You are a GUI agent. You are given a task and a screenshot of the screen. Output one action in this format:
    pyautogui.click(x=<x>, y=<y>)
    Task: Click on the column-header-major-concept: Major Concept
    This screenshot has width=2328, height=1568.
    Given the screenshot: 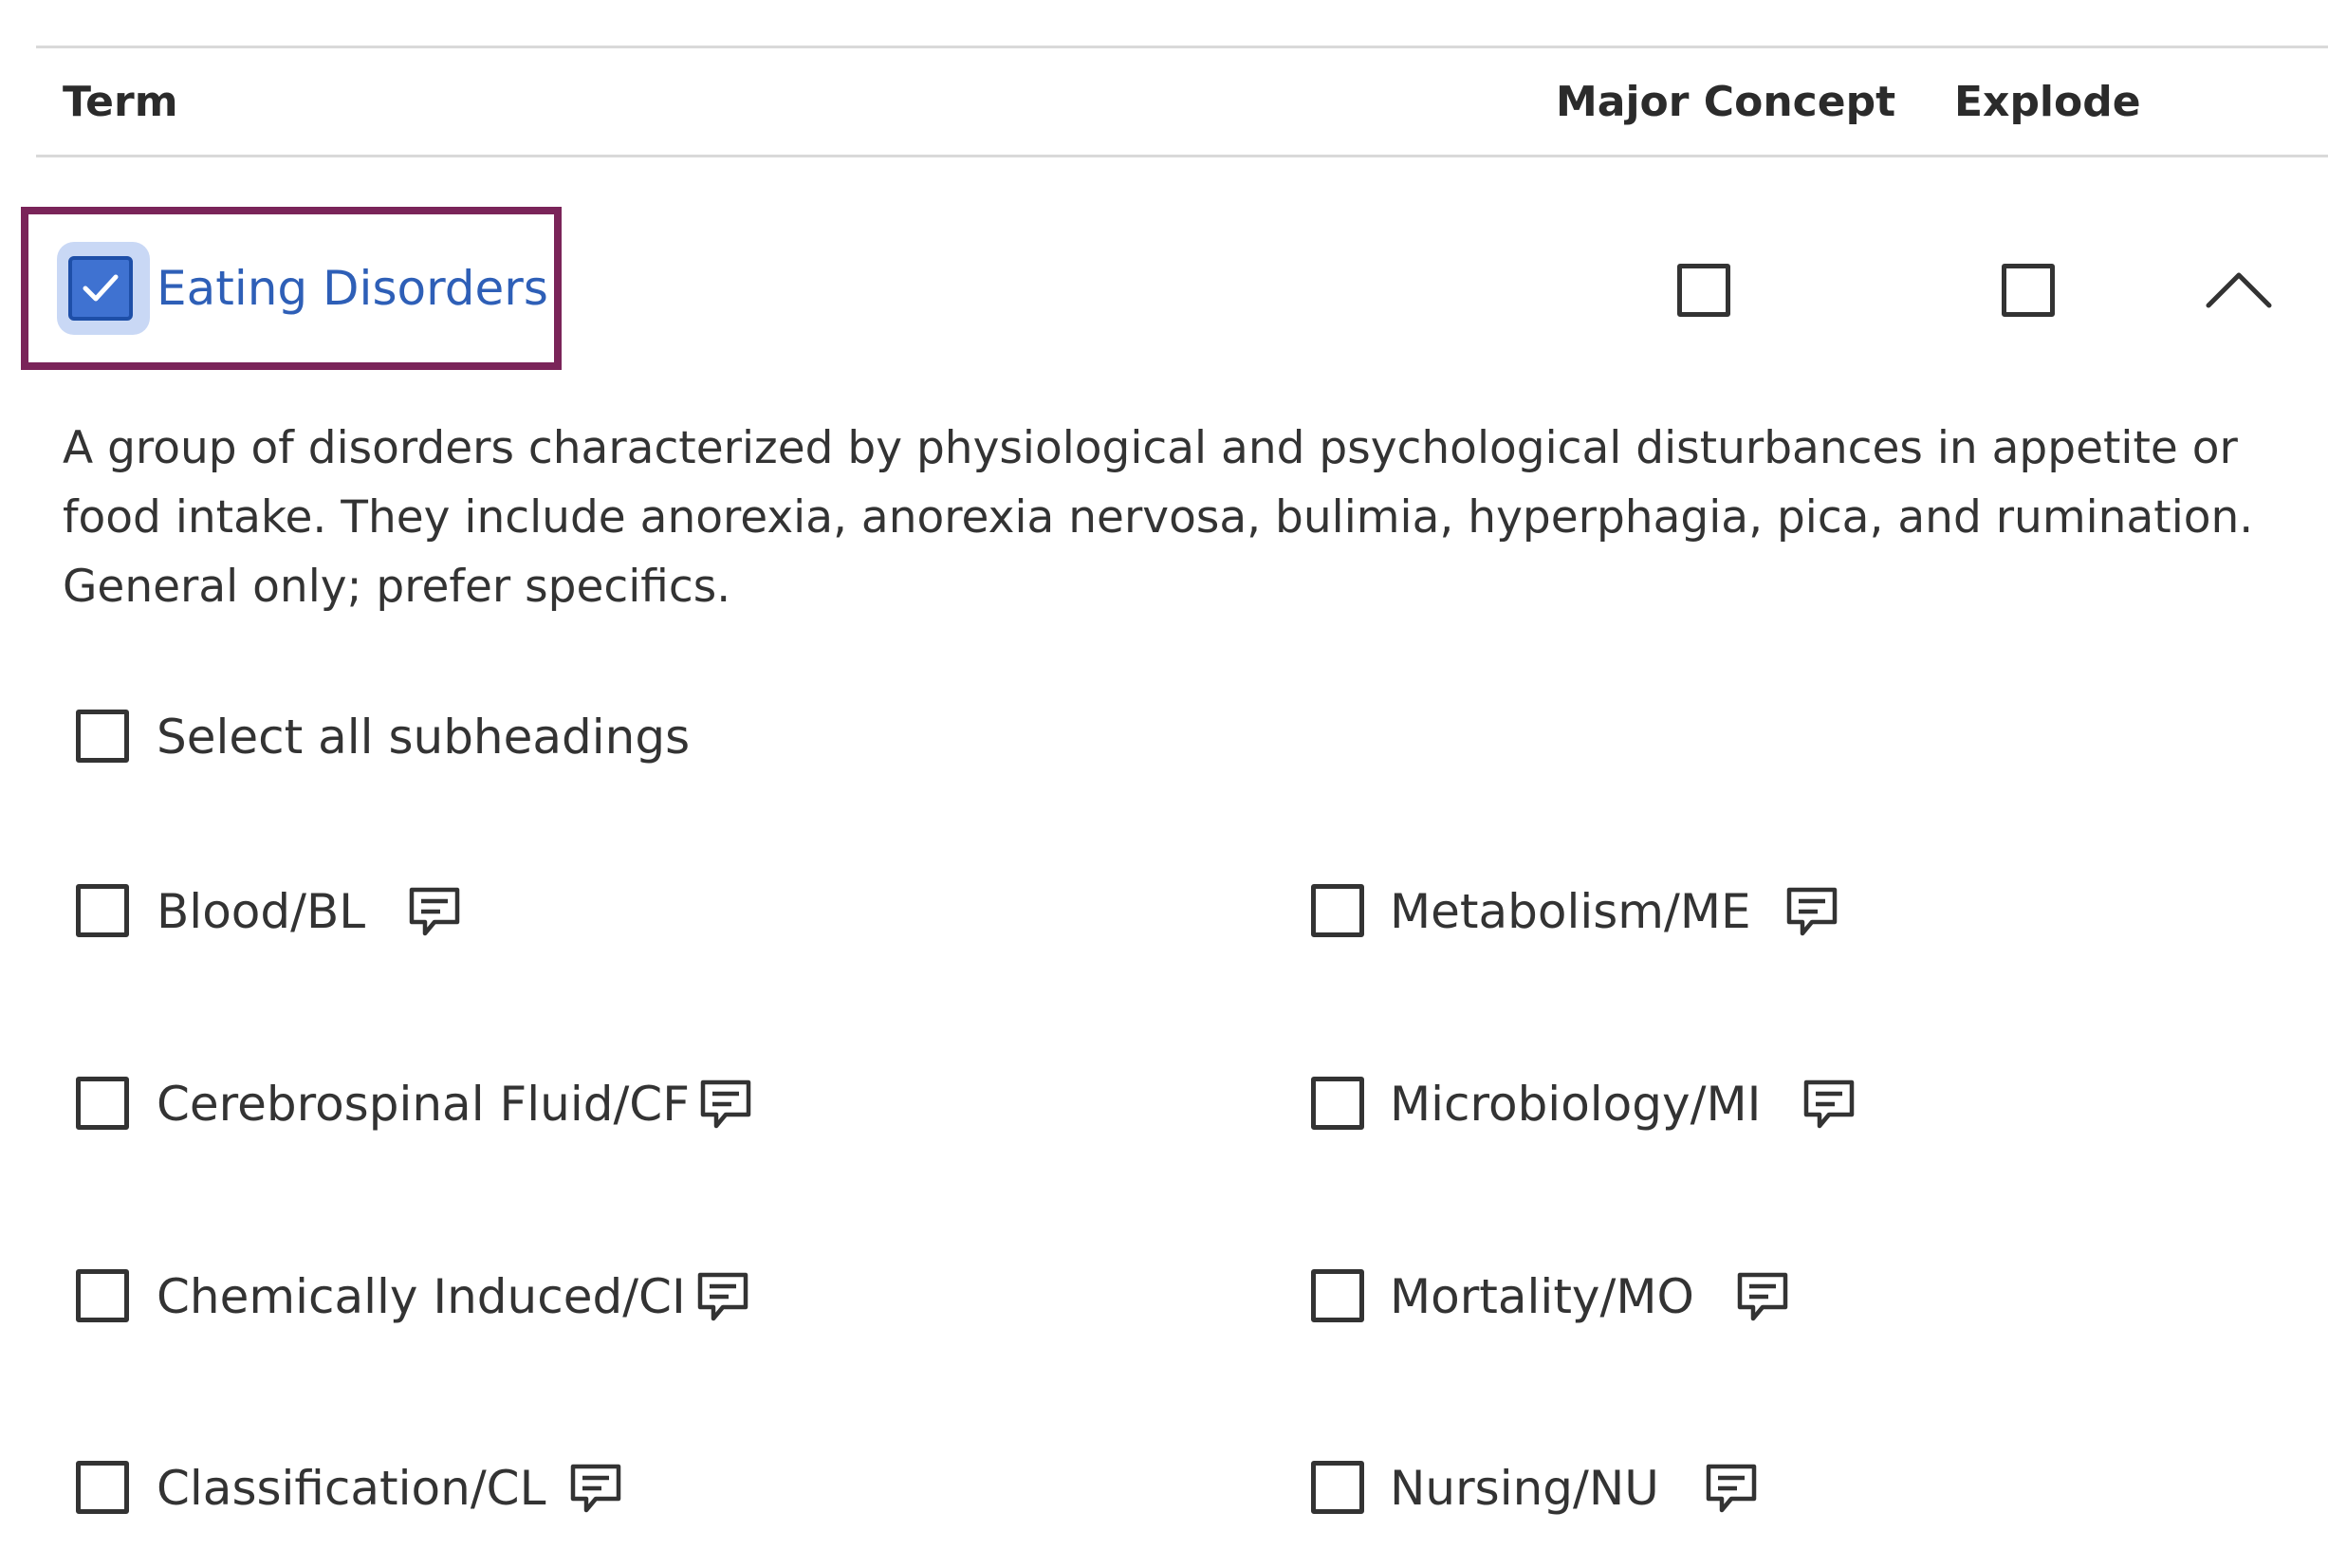 What is the action you would take?
    pyautogui.click(x=1726, y=102)
    